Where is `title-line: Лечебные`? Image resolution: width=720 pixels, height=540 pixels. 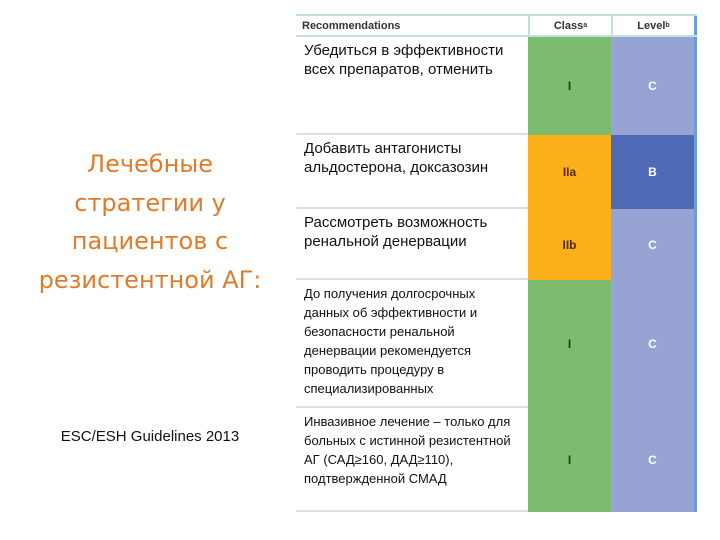 title-line: Лечебные is located at coordinates (150, 164).